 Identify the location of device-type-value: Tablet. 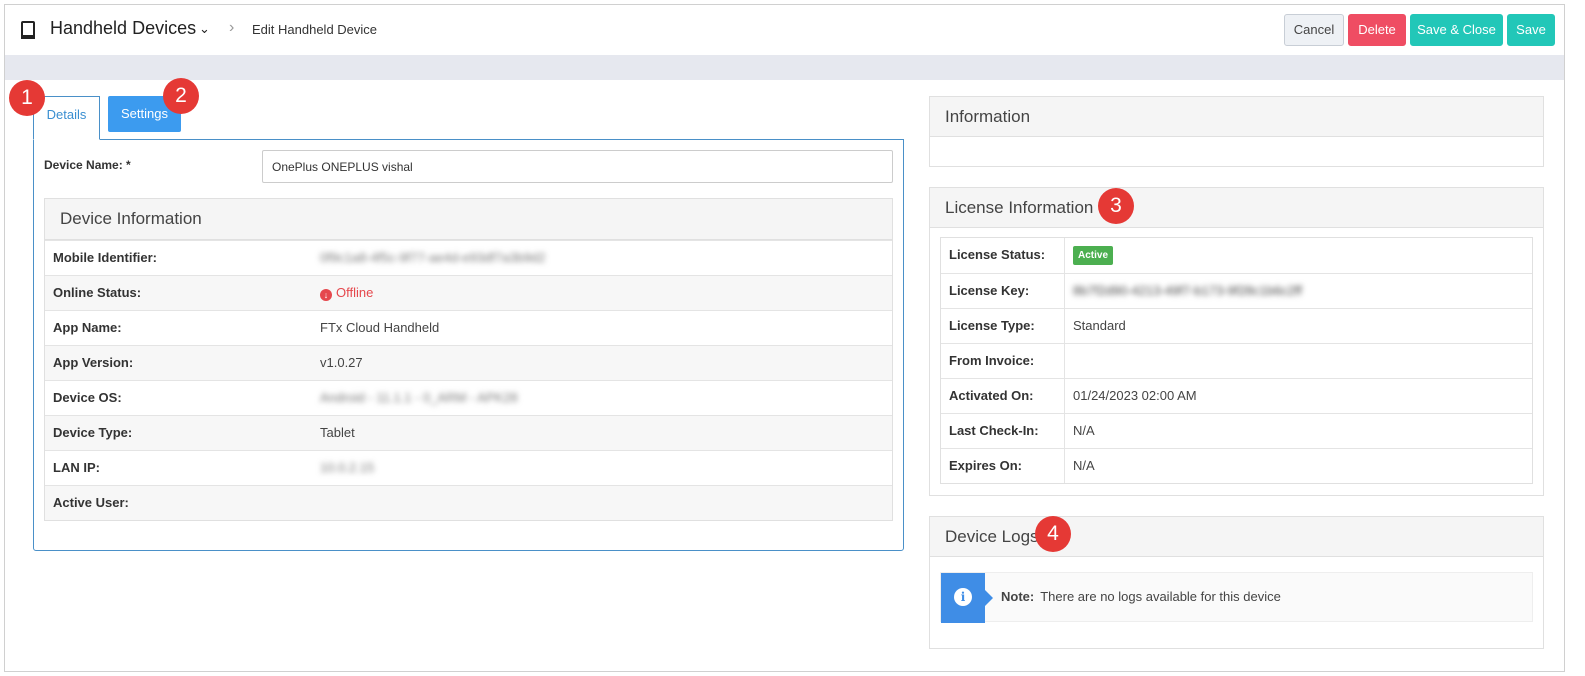
(337, 432).